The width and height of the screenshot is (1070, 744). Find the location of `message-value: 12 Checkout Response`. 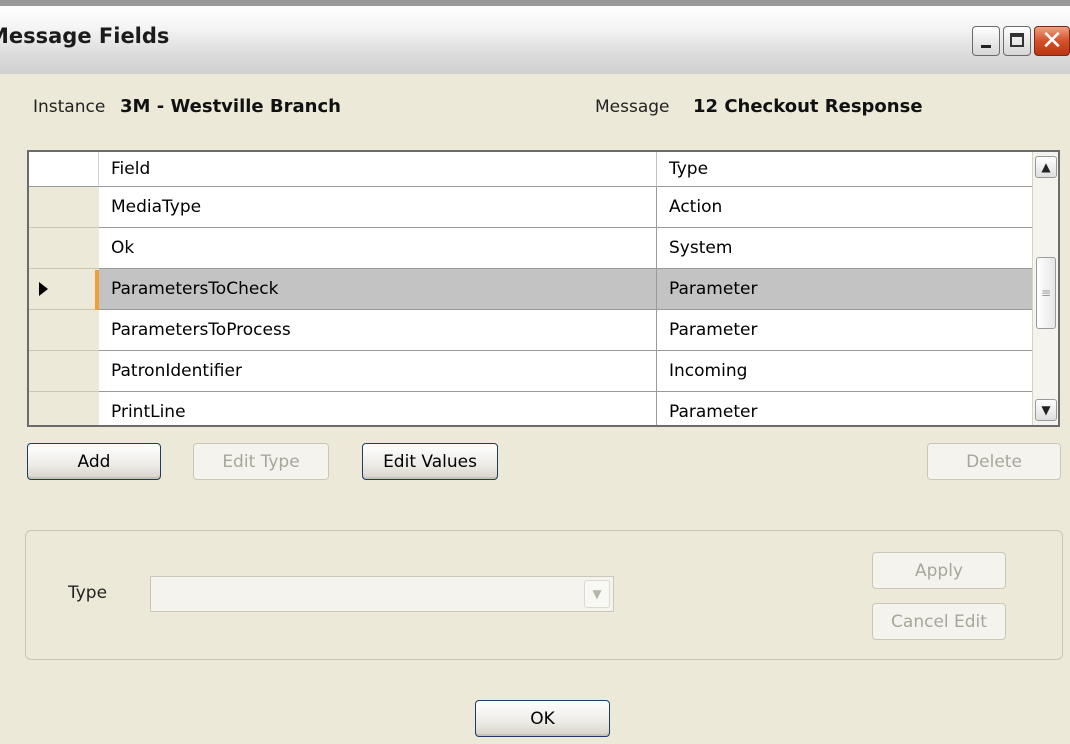

message-value: 12 Checkout Response is located at coordinates (808, 106).